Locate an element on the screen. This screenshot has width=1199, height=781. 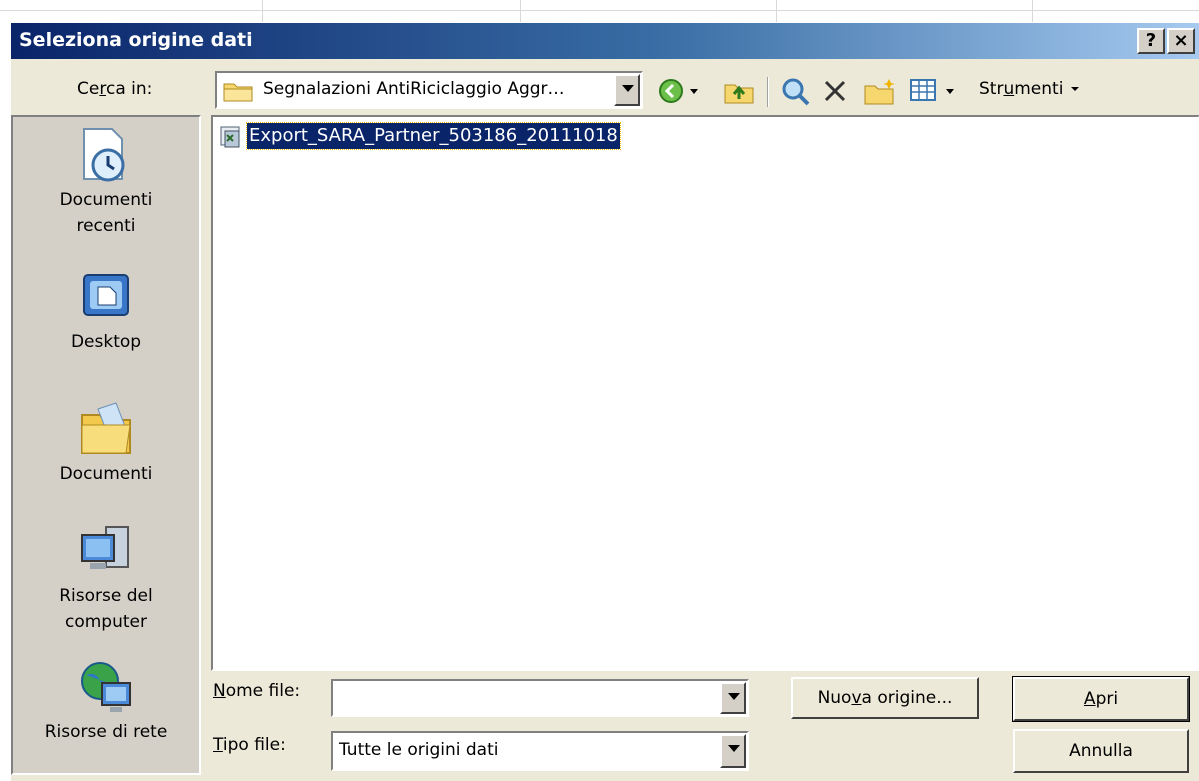
file-type-label: Tipo file: is located at coordinates (249, 745).